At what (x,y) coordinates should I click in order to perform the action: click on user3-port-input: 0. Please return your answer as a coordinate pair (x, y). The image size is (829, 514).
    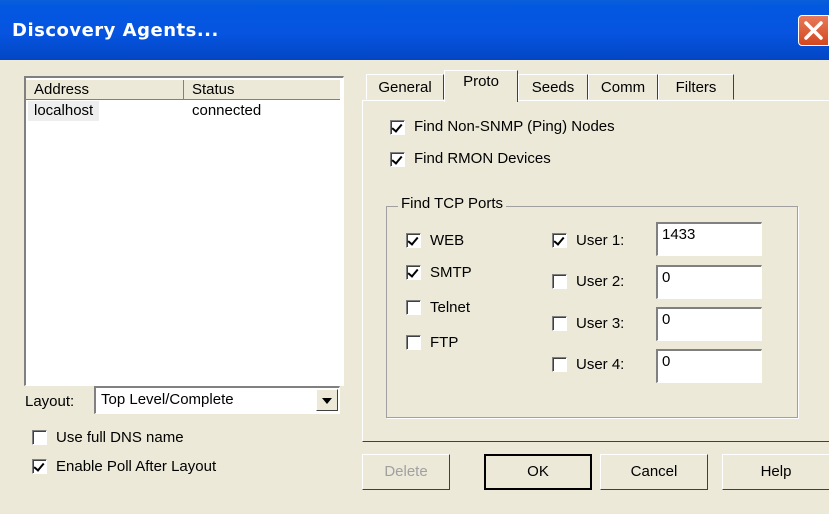
    Looking at the image, I should click on (709, 324).